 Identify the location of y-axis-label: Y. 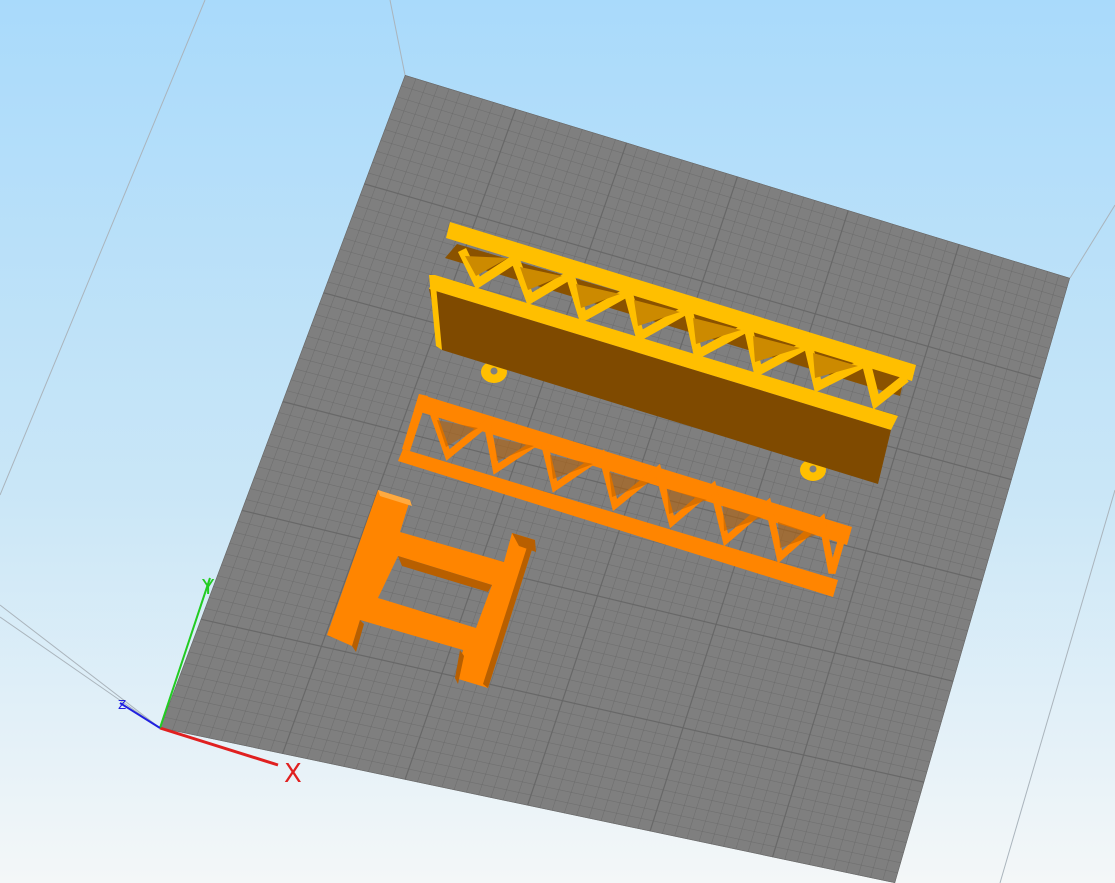
(208, 587).